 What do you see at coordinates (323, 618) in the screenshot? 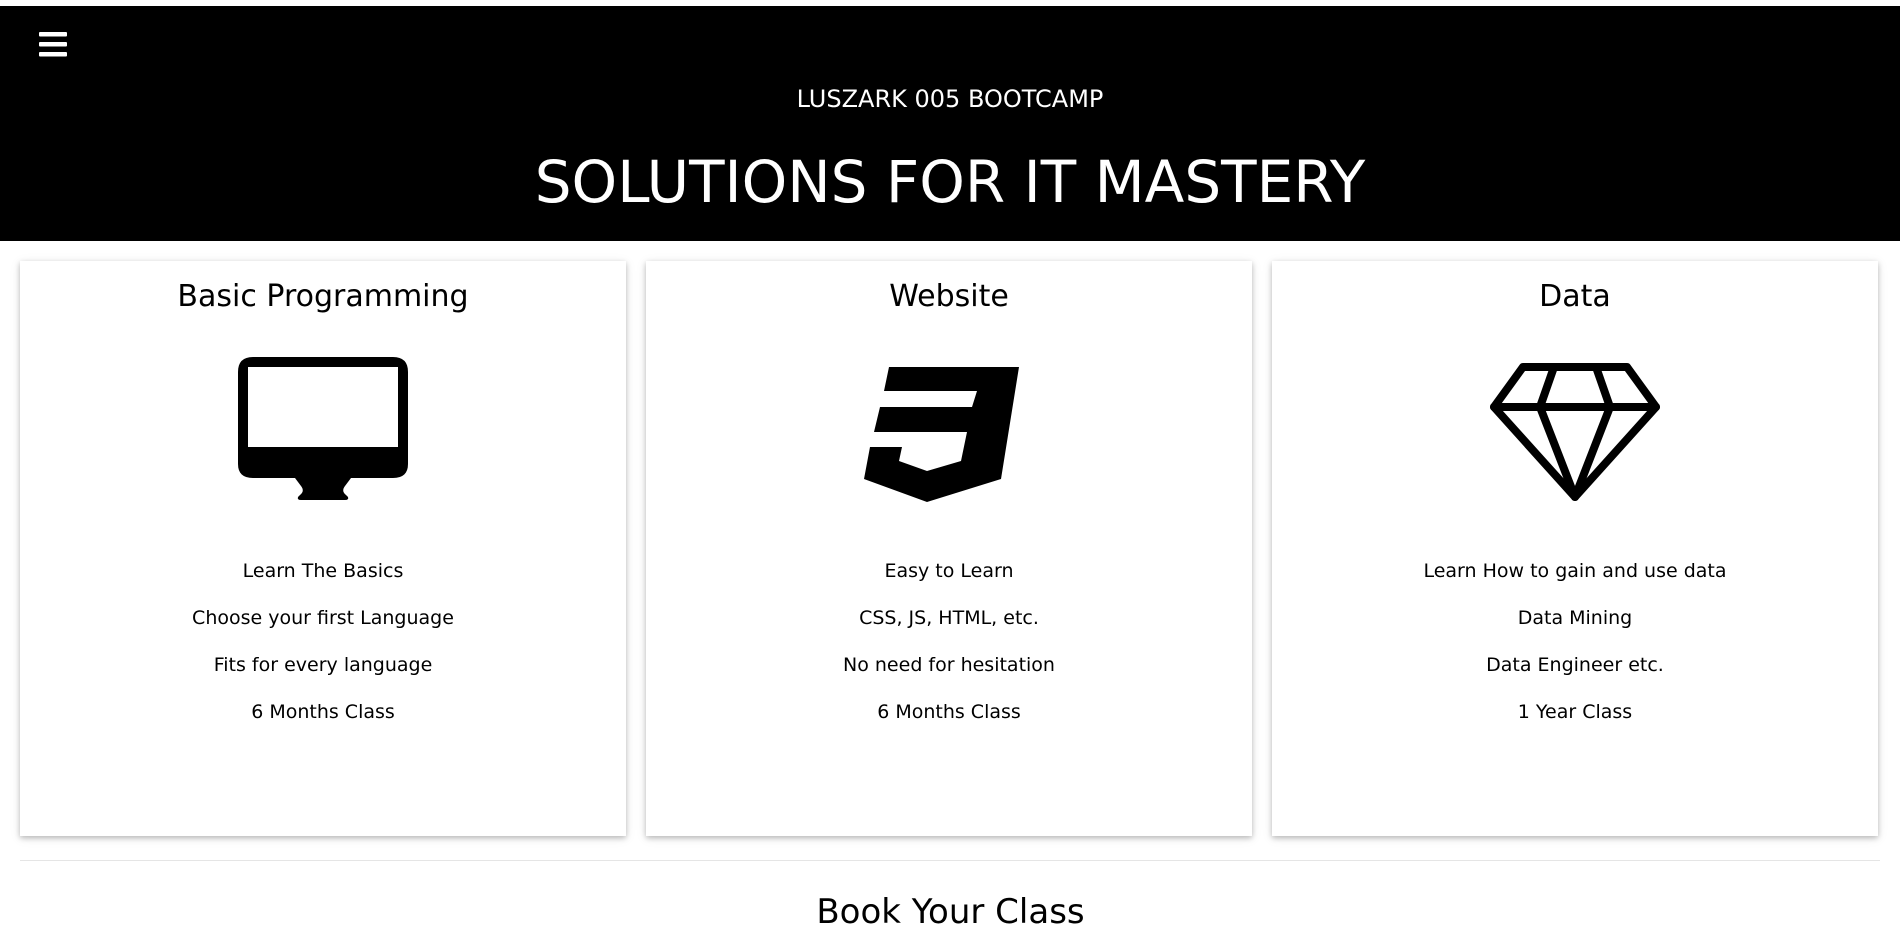
I see `list-item: Choose your first Language` at bounding box center [323, 618].